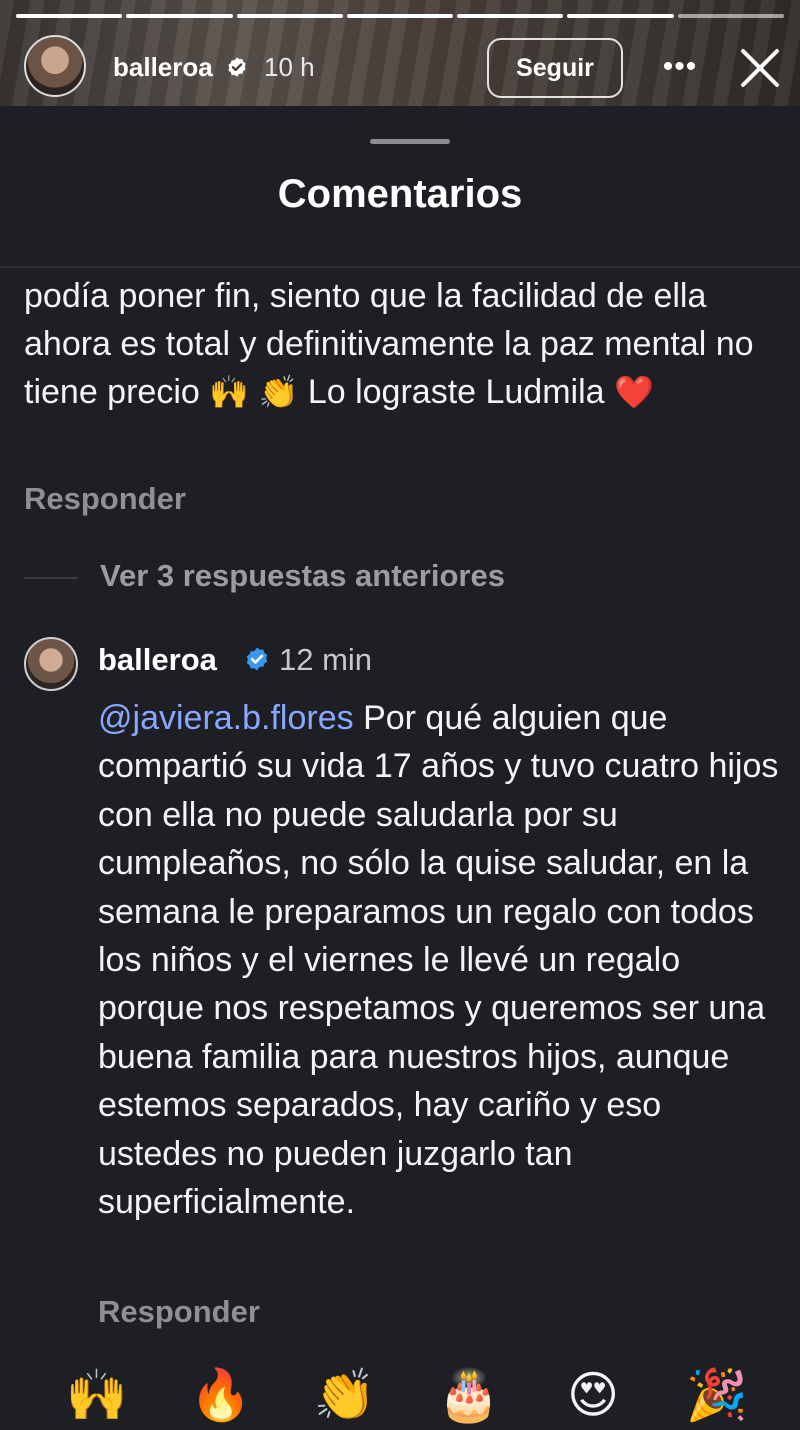 This screenshot has width=800, height=1430. Describe the element at coordinates (400, 16) in the screenshot. I see `story-progress-bar` at that location.